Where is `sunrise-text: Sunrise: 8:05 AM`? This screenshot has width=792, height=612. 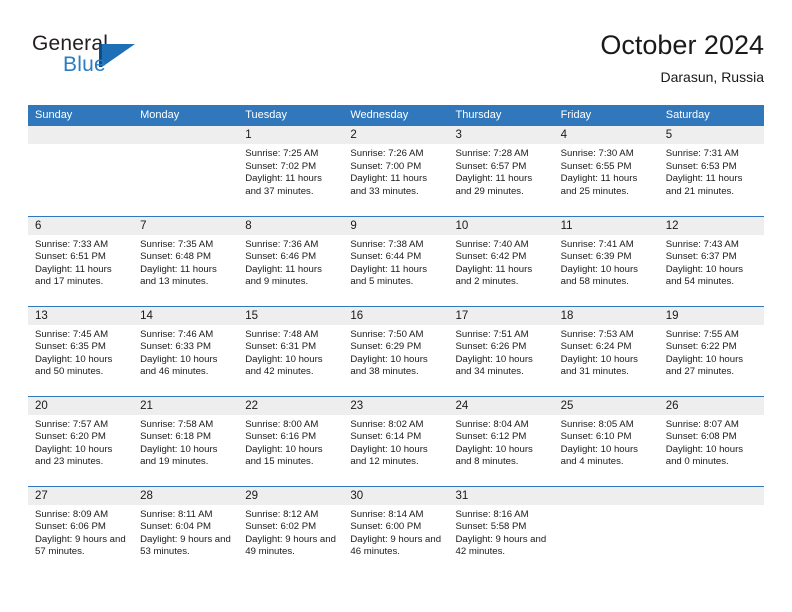 sunrise-text: Sunrise: 8:05 AM is located at coordinates (597, 424).